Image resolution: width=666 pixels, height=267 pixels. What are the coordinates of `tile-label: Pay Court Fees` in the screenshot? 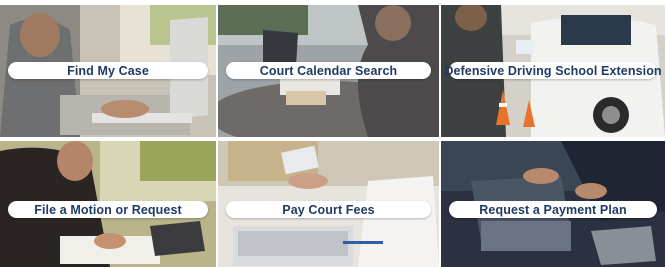 It's located at (328, 209).